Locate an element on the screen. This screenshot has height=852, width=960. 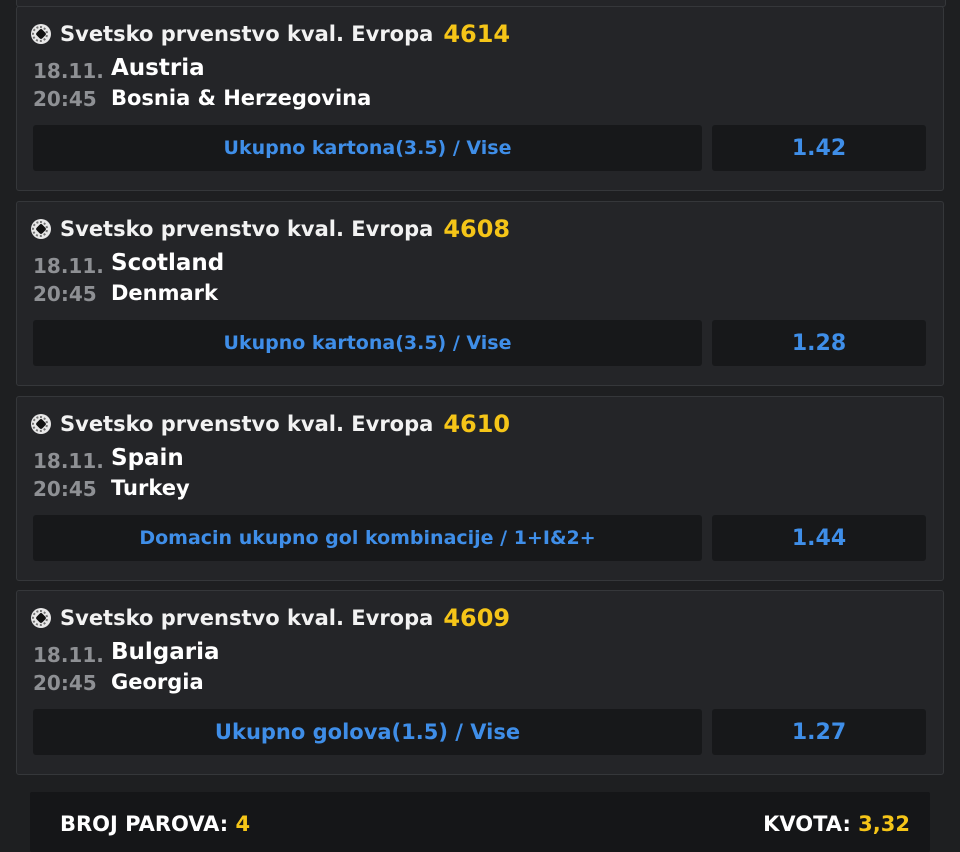
ticket-summary-bar: BROJ PAROVA: 4 KVOTA: 3,32 is located at coordinates (480, 822).